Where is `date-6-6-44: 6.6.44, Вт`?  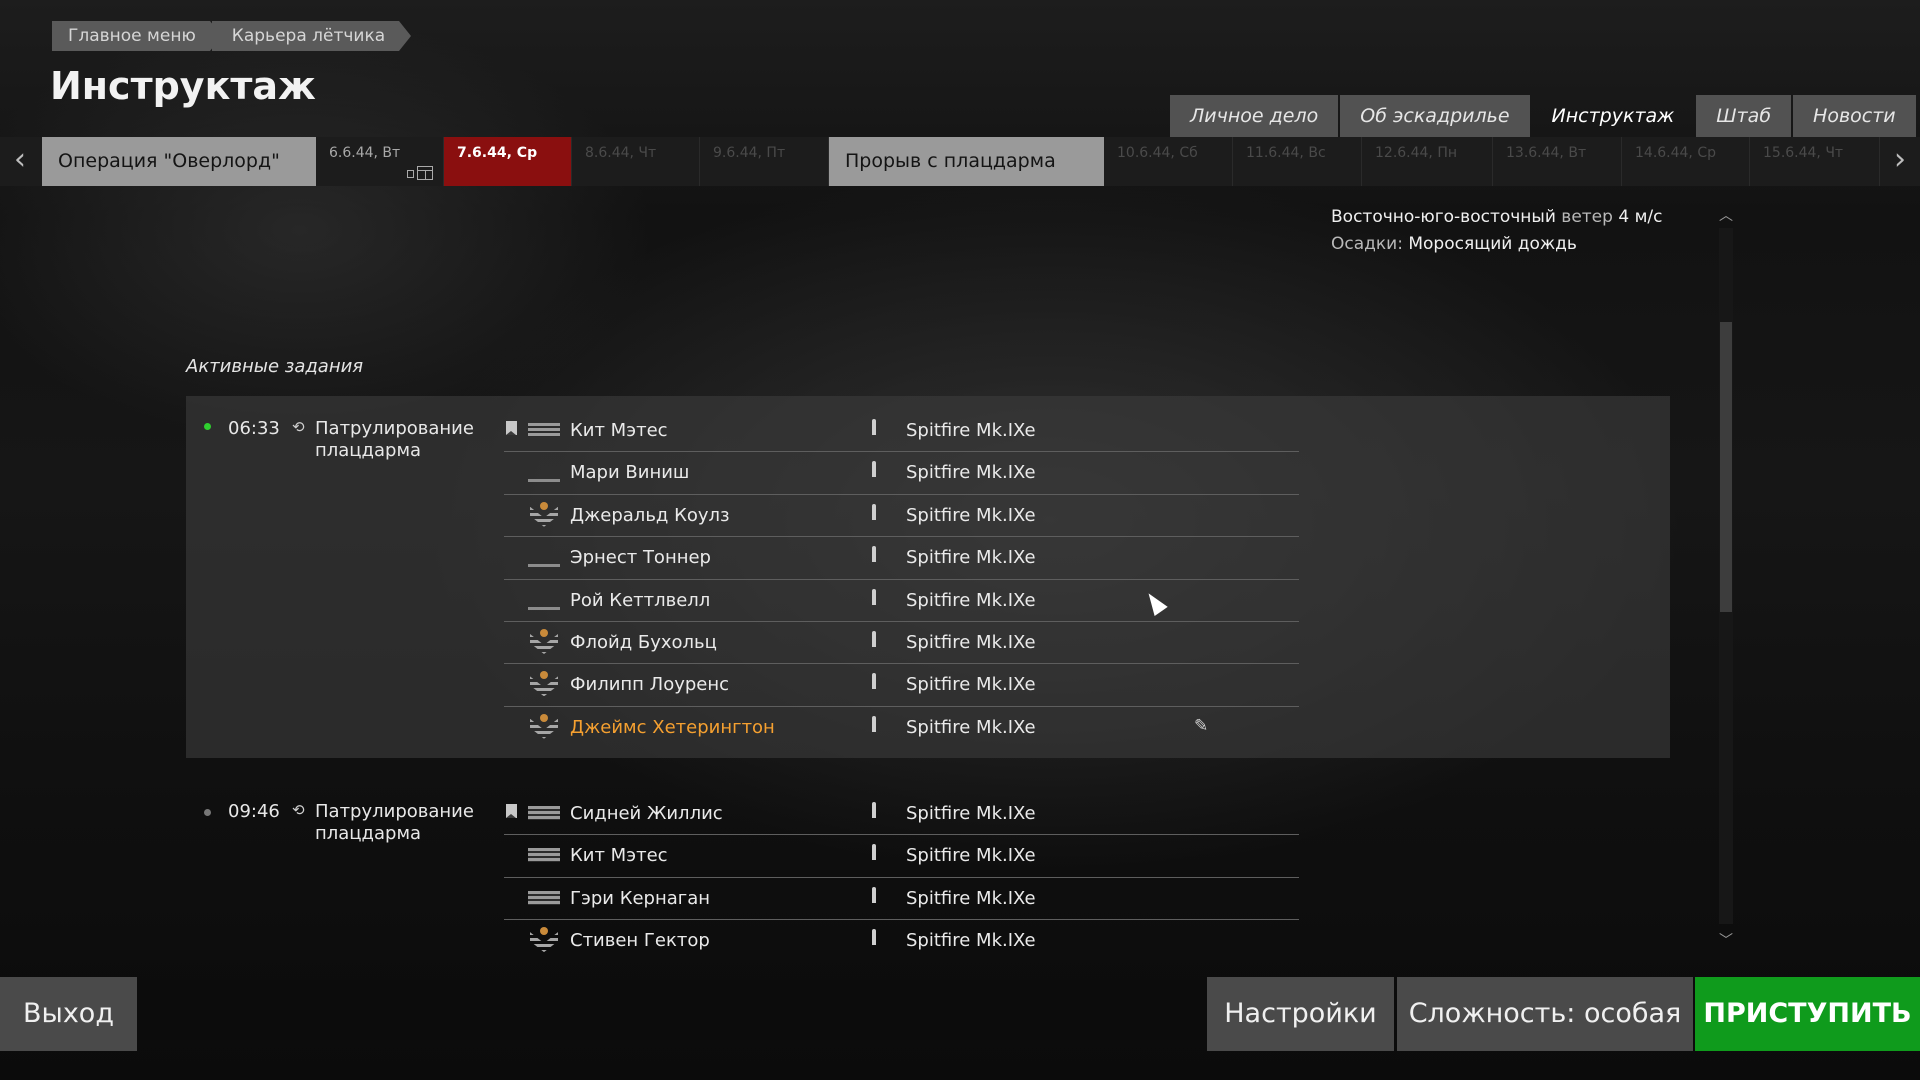 date-6-6-44: 6.6.44, Вт is located at coordinates (380, 161).